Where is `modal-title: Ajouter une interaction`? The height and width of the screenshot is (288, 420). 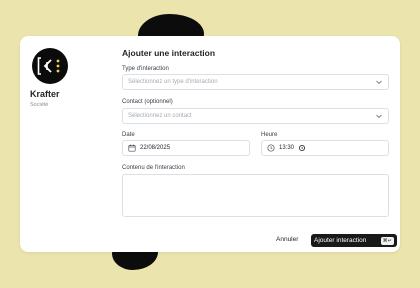
modal-title: Ajouter une interaction is located at coordinates (169, 53).